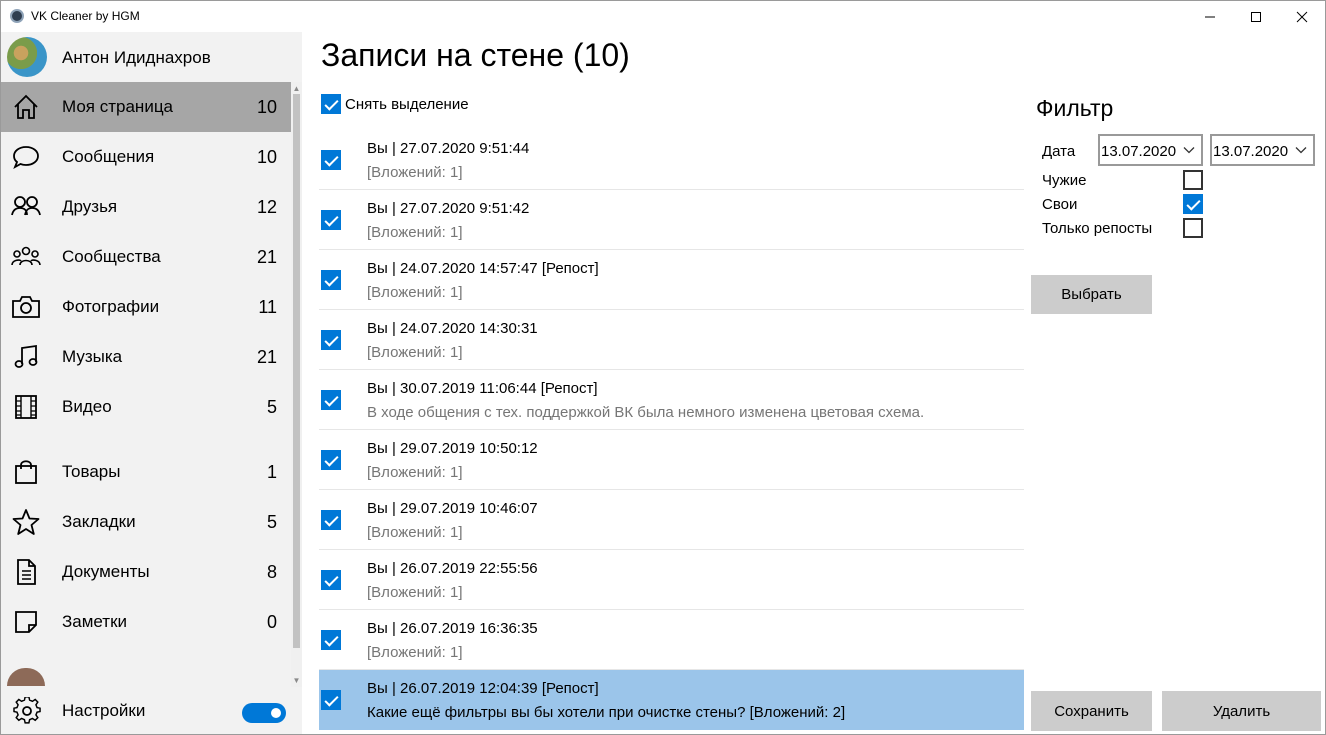 Image resolution: width=1326 pixels, height=735 pixels. What do you see at coordinates (111, 256) in the screenshot?
I see `sidebar-item-label: Сообщества` at bounding box center [111, 256].